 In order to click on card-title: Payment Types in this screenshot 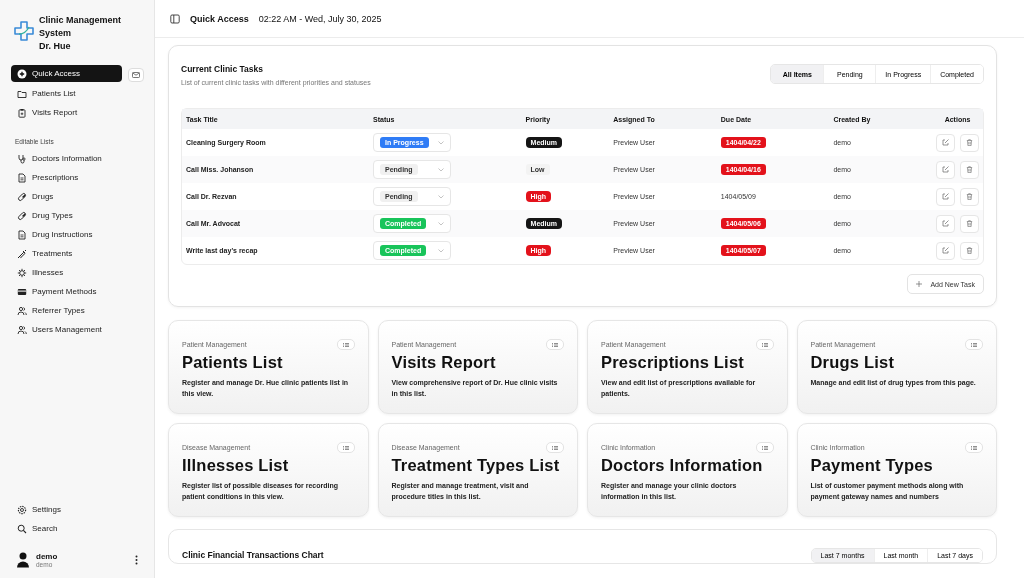, I will do `click(872, 465)`.